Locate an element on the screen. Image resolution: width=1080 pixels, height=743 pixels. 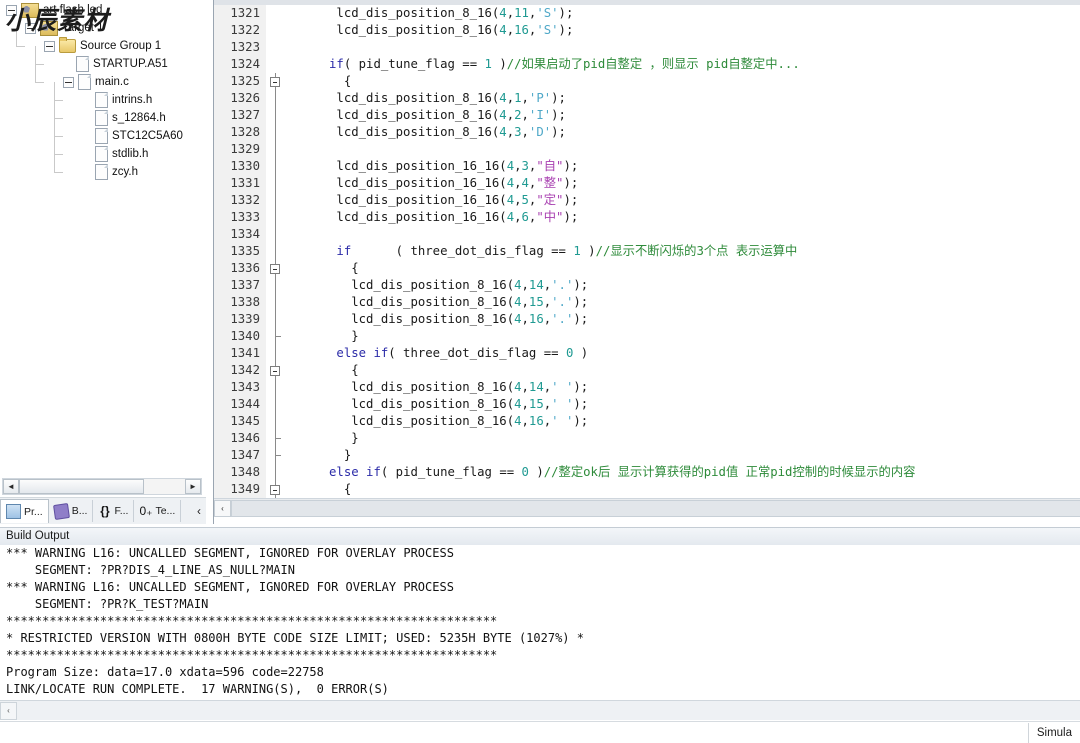
code-line: 1321 lcd_dis_position_8_16(4,11,'S'); is located at coordinates (647, 13).